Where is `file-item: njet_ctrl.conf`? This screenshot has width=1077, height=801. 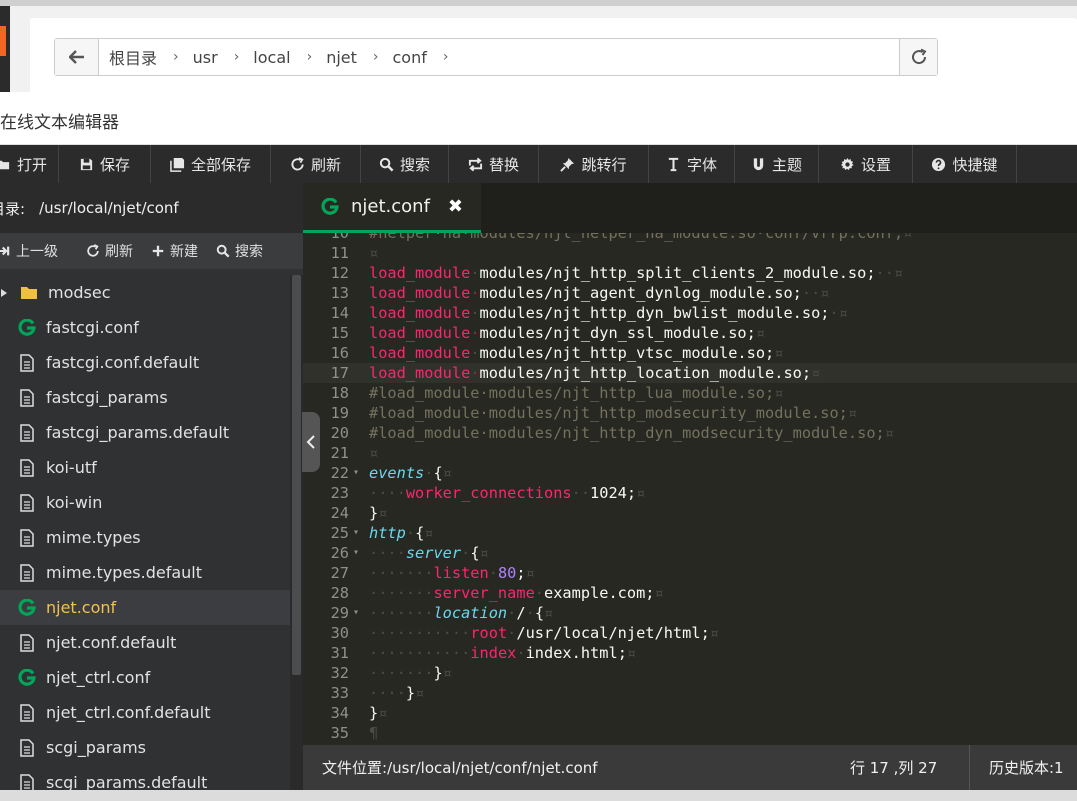 file-item: njet_ctrl.conf is located at coordinates (145, 677).